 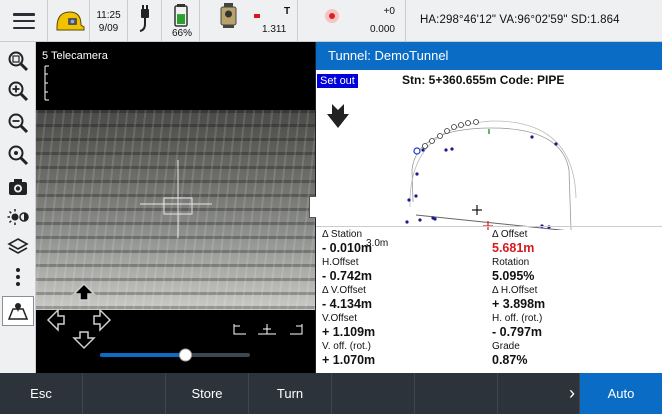 I want to click on softkey-bar: Esc Store Turn › Auto, so click(x=331, y=393).